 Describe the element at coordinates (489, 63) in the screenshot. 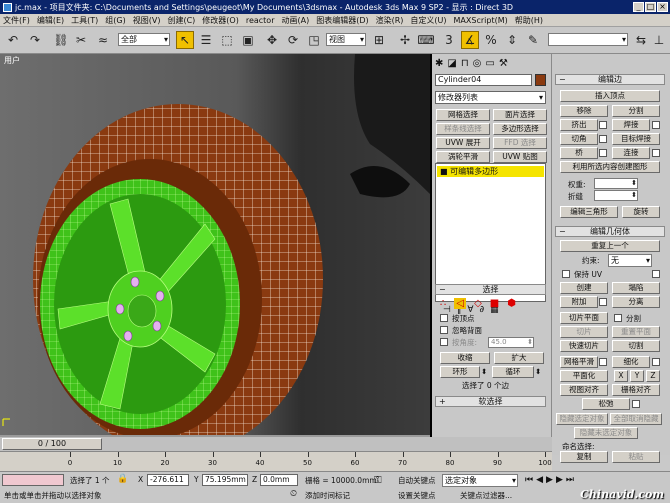

I see `display-tab-icon: ▭` at that location.